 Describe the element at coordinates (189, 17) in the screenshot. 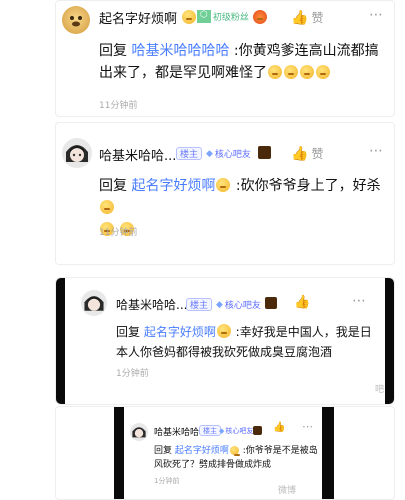

I see `face-emoji-icon` at that location.